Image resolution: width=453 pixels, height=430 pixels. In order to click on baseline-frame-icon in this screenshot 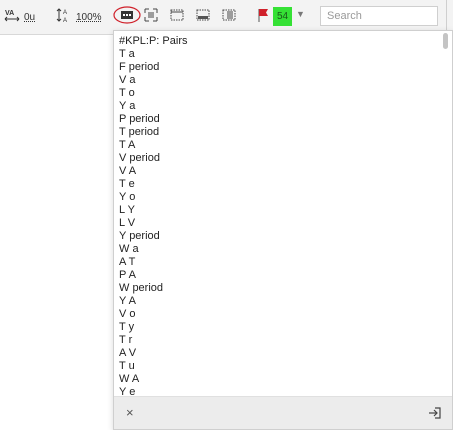, I will do `click(203, 17)`.